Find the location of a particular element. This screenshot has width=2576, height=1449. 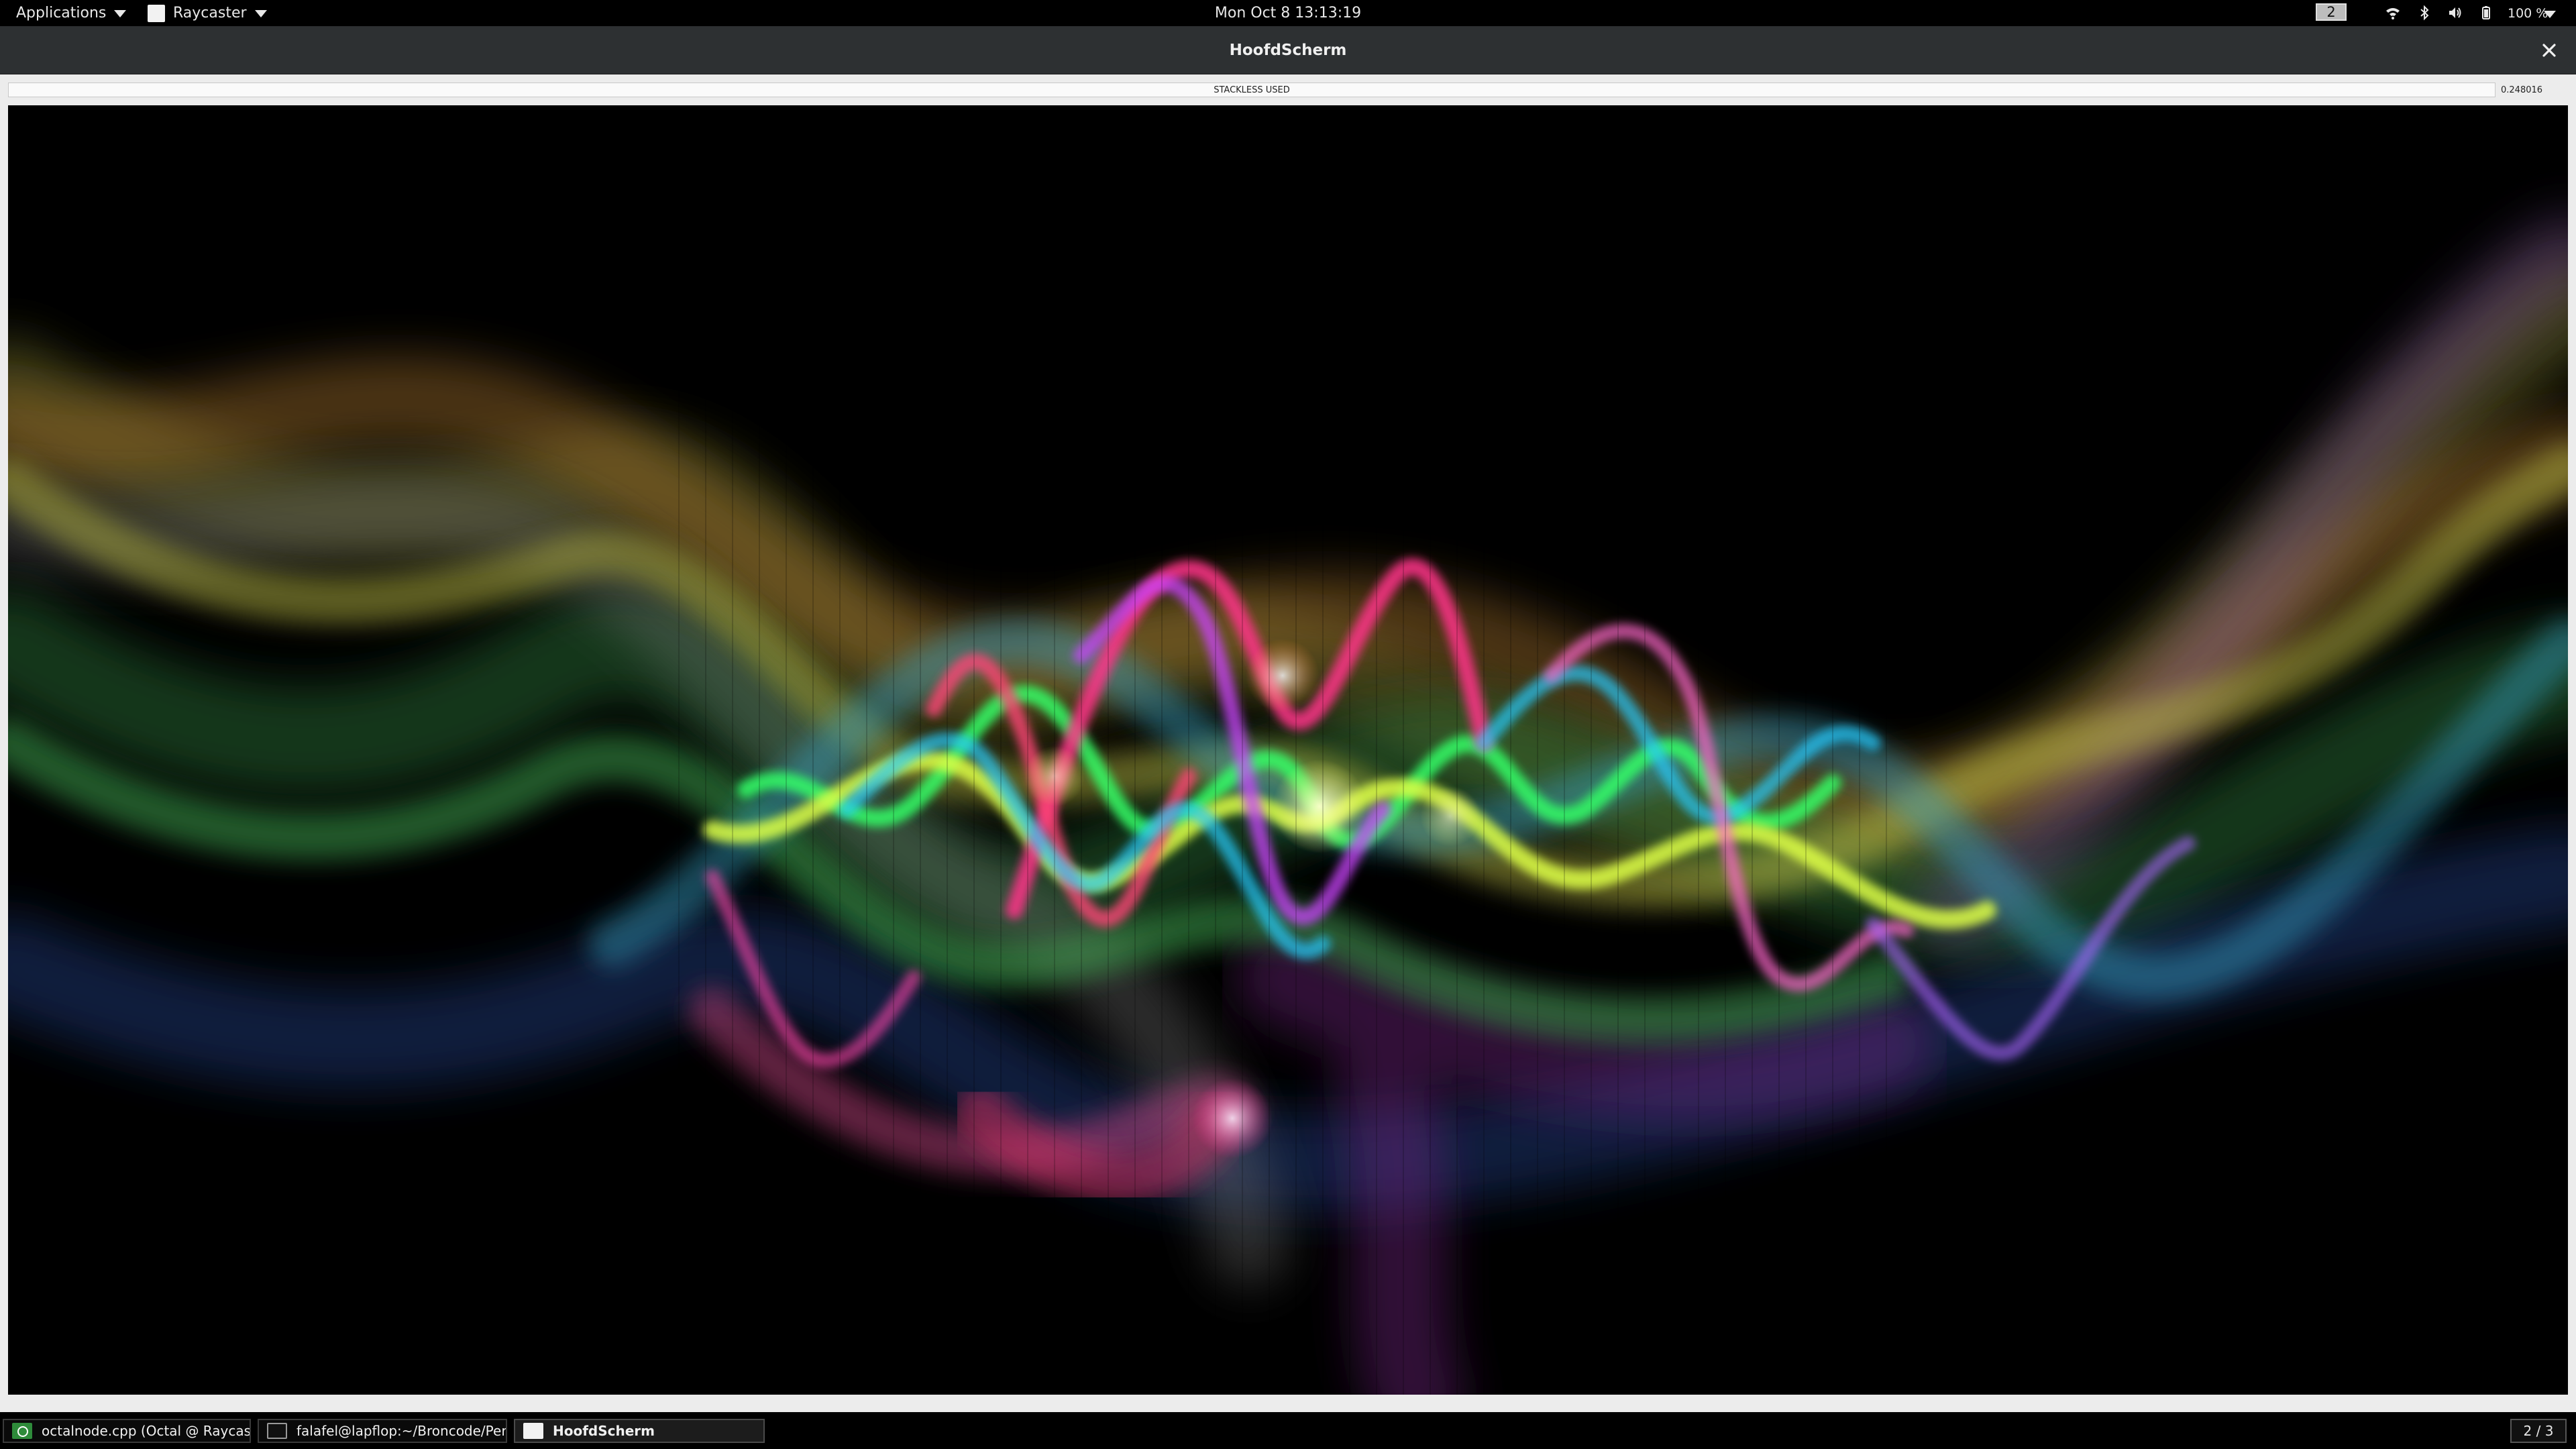

close-button is located at coordinates (2549, 50).